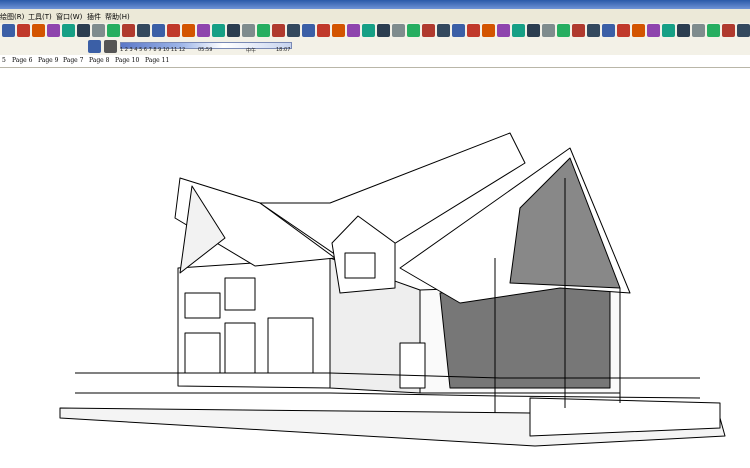 The image size is (750, 468). What do you see at coordinates (205, 50) in the screenshot?
I see `shadow-time-left: 05:59` at bounding box center [205, 50].